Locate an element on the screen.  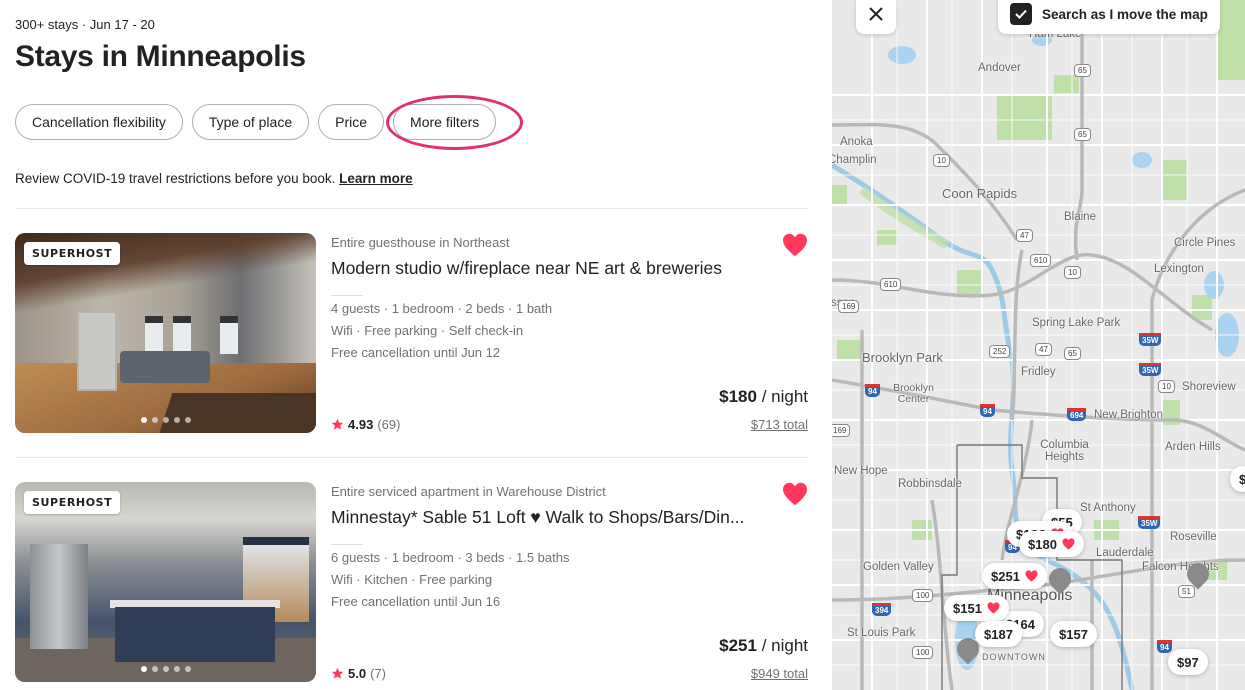
map-label: Shoreview is located at coordinates (1209, 387).